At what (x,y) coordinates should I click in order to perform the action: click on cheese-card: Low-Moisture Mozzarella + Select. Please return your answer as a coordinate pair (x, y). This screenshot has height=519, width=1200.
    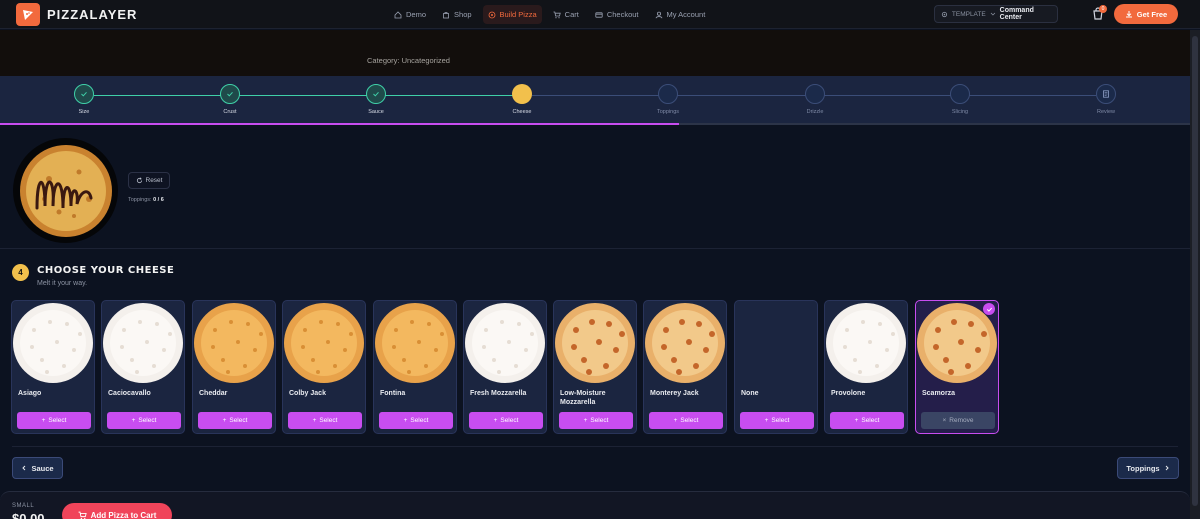
    Looking at the image, I should click on (595, 367).